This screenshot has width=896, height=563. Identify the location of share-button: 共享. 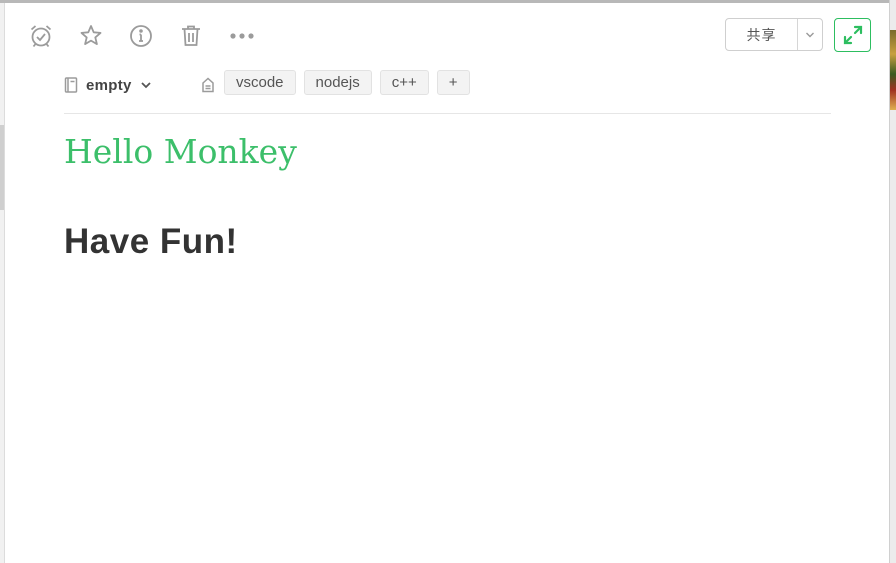
(762, 34).